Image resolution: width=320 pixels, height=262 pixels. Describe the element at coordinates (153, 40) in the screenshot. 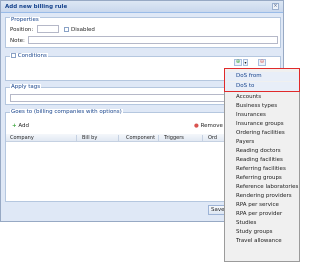

I see `note-input` at that location.